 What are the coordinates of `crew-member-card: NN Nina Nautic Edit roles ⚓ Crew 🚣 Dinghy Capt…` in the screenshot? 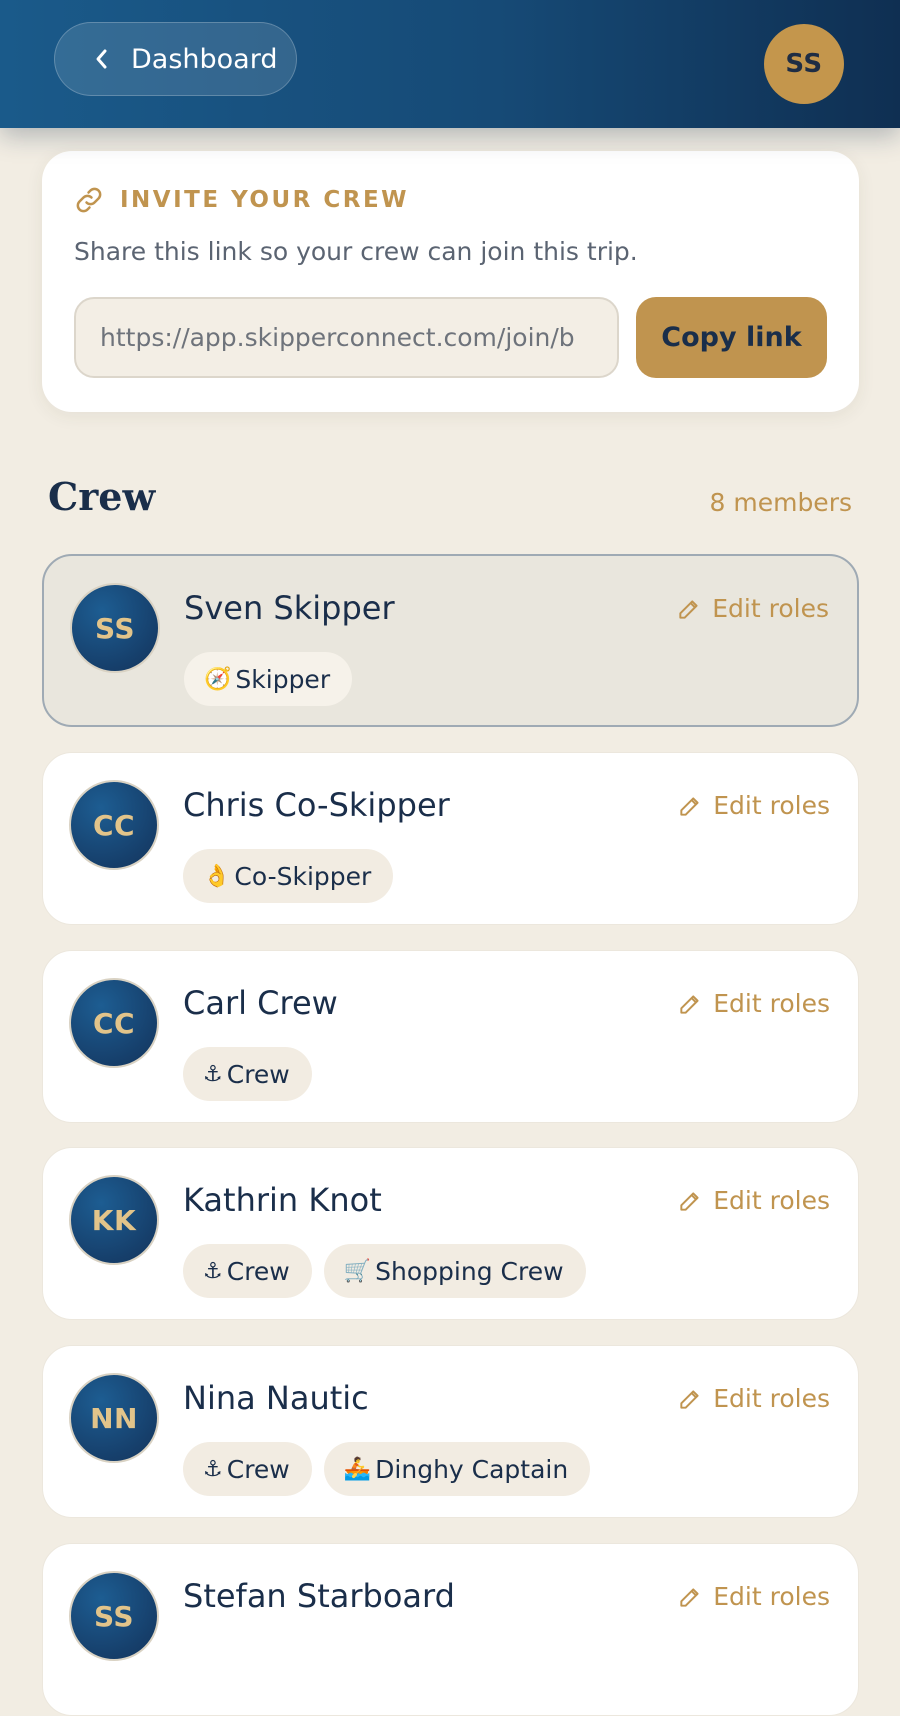 It's located at (450, 1431).